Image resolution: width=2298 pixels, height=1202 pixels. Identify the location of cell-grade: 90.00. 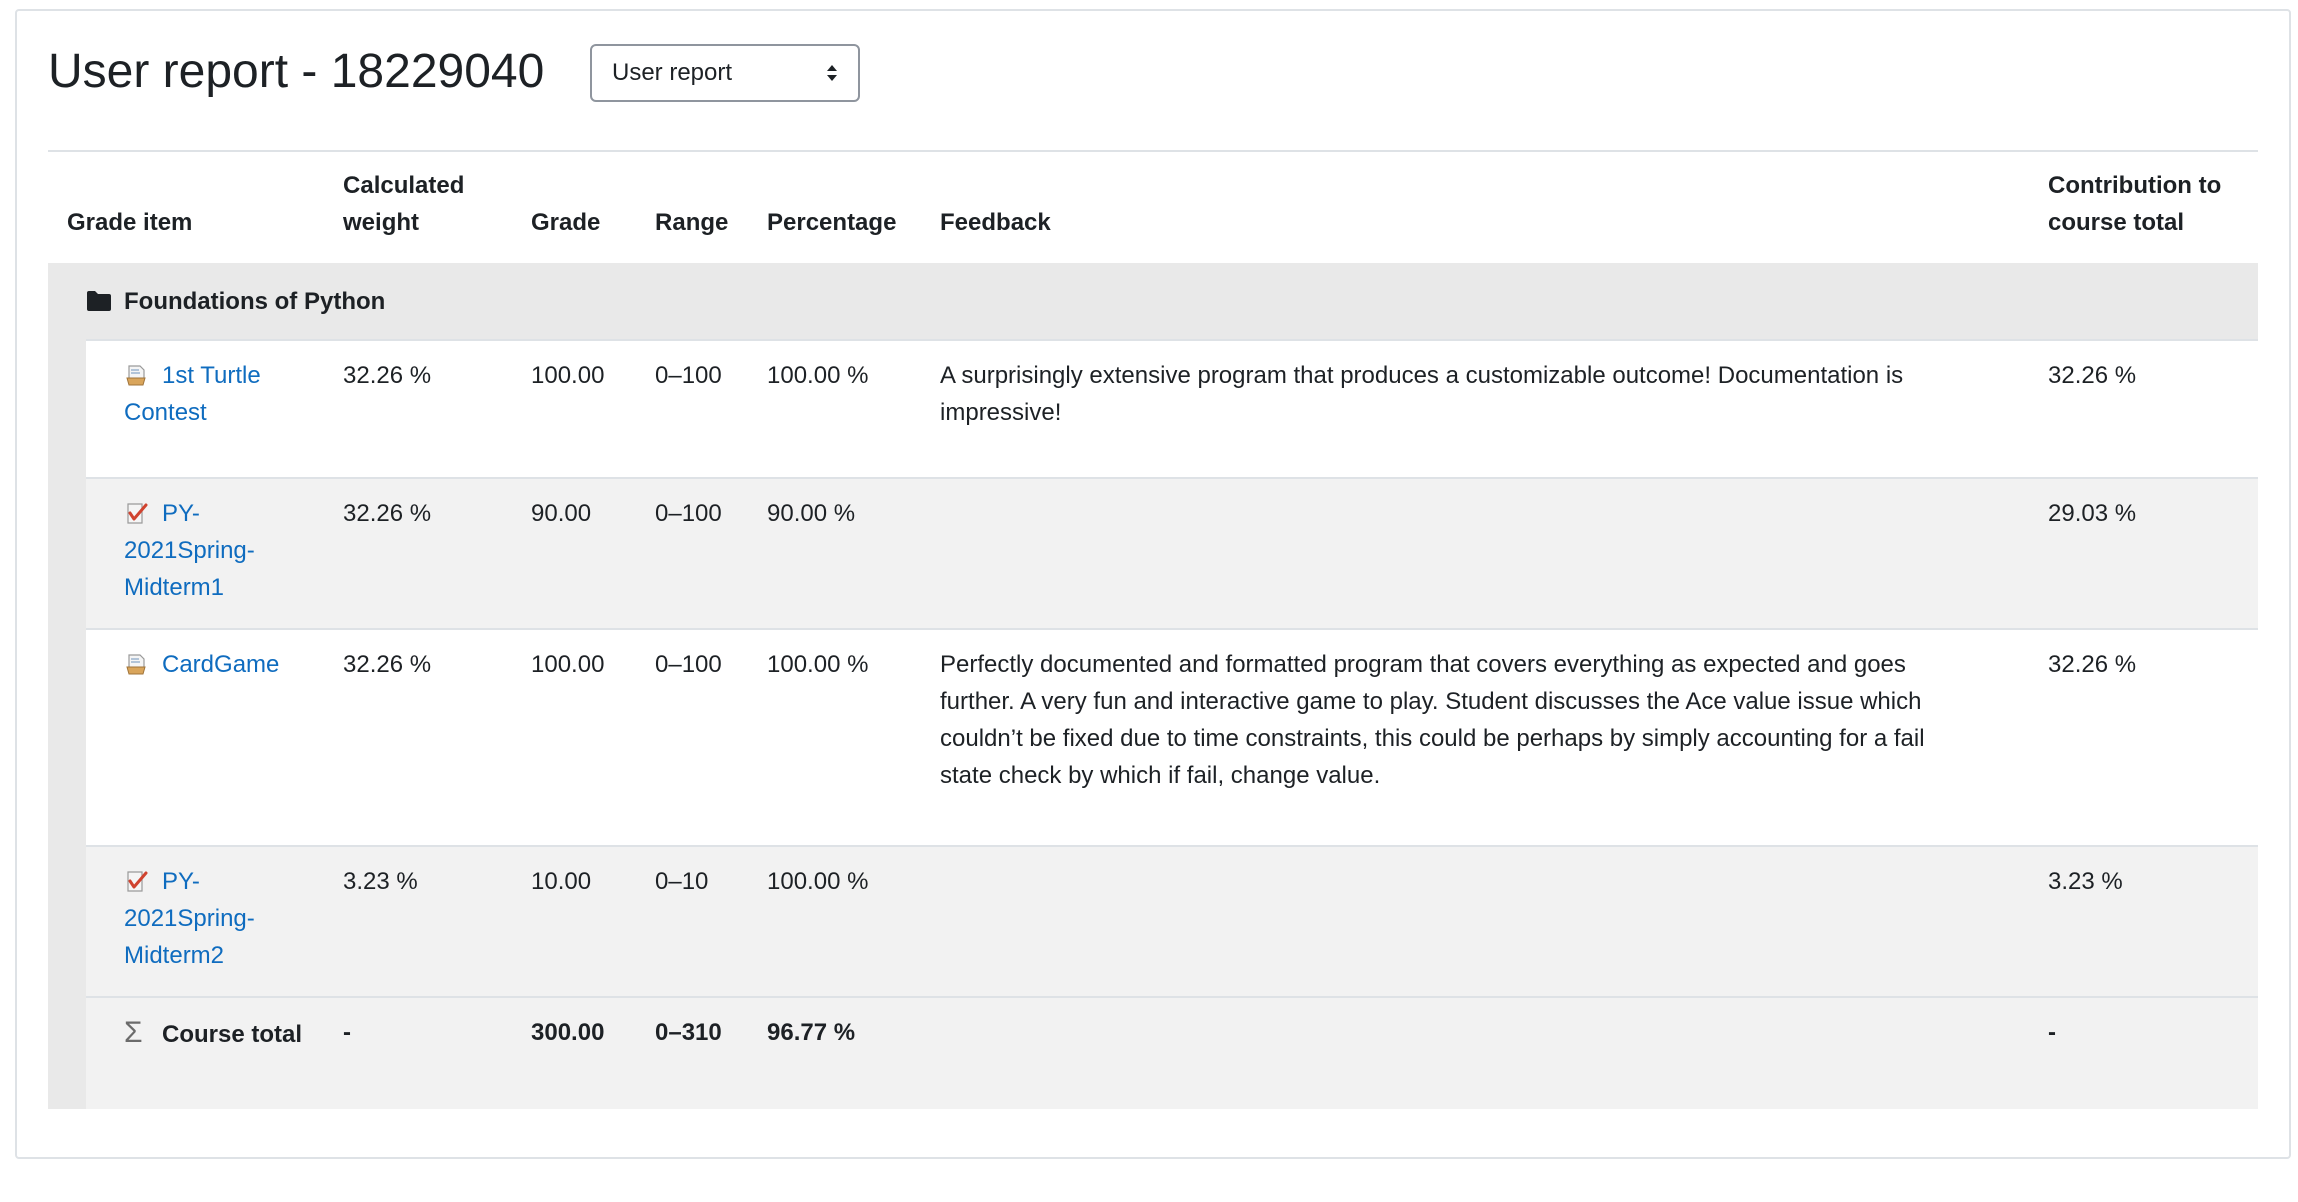
(574, 553).